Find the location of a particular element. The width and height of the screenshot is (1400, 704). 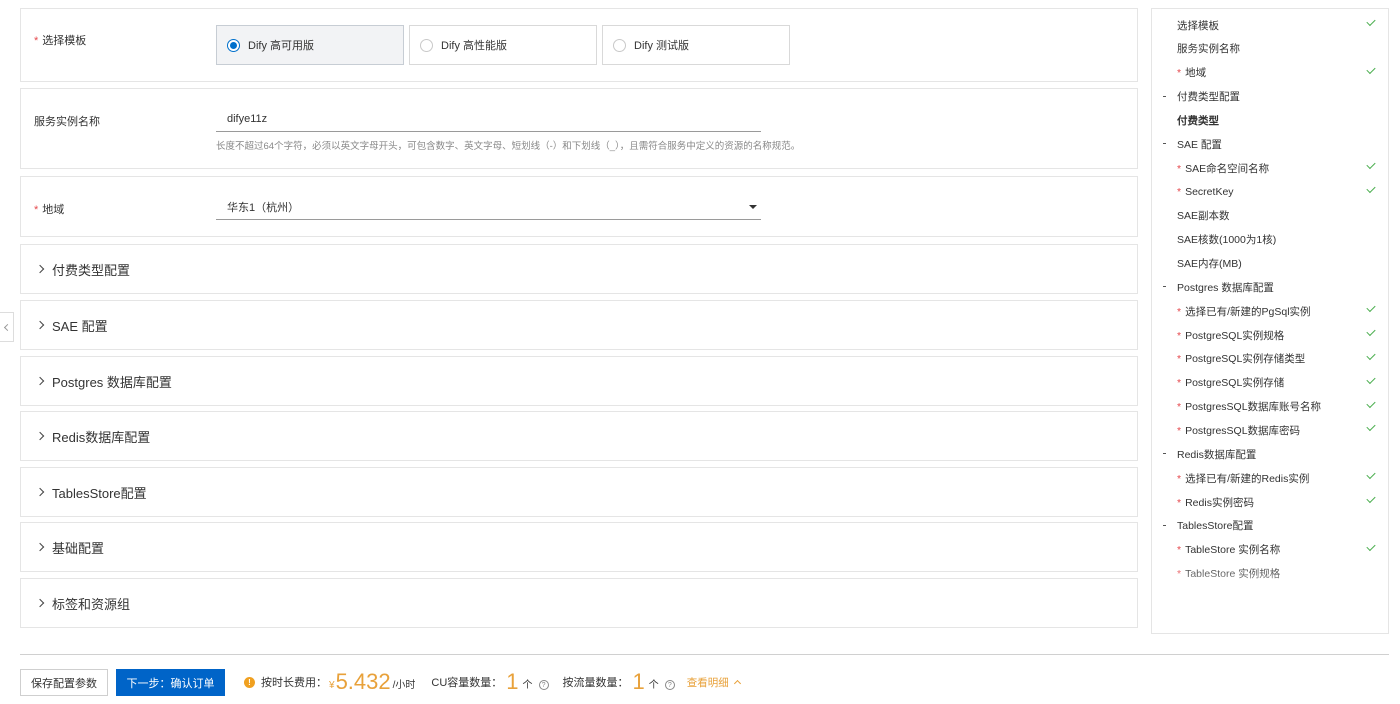

section-tags: 标签和资源组 is located at coordinates (579, 603).